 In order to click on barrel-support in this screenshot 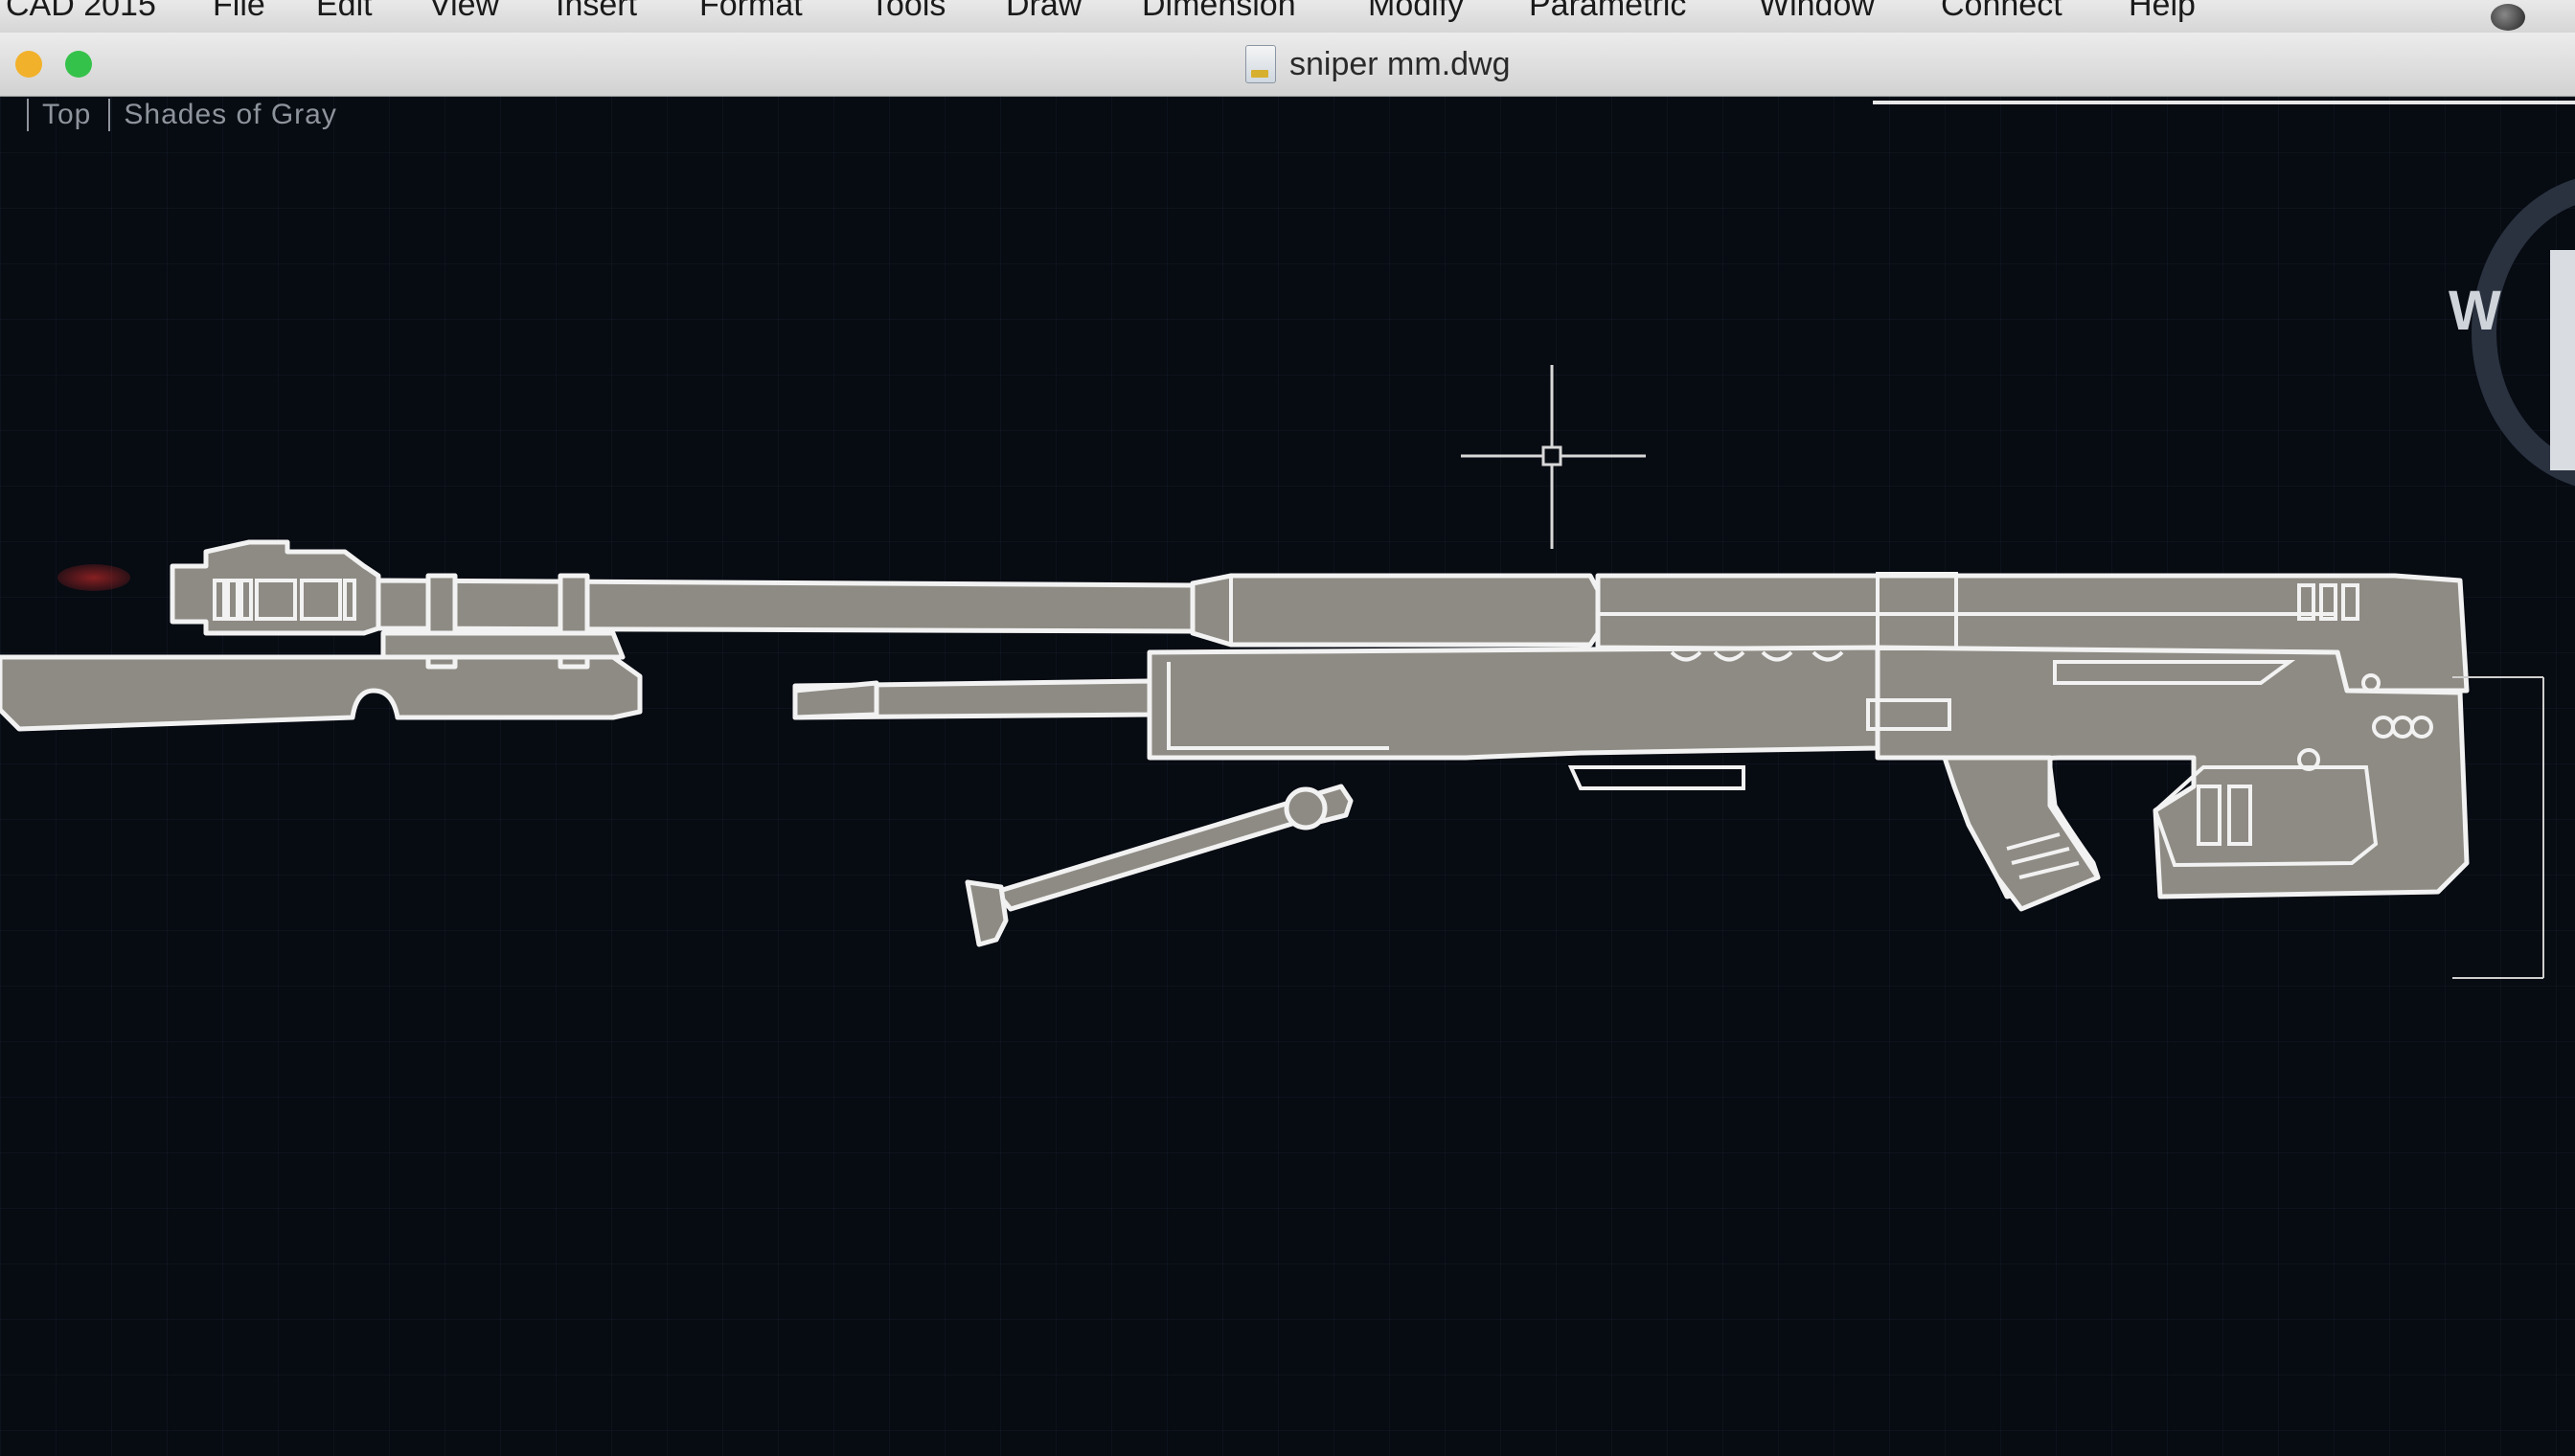, I will do `click(503, 645)`.